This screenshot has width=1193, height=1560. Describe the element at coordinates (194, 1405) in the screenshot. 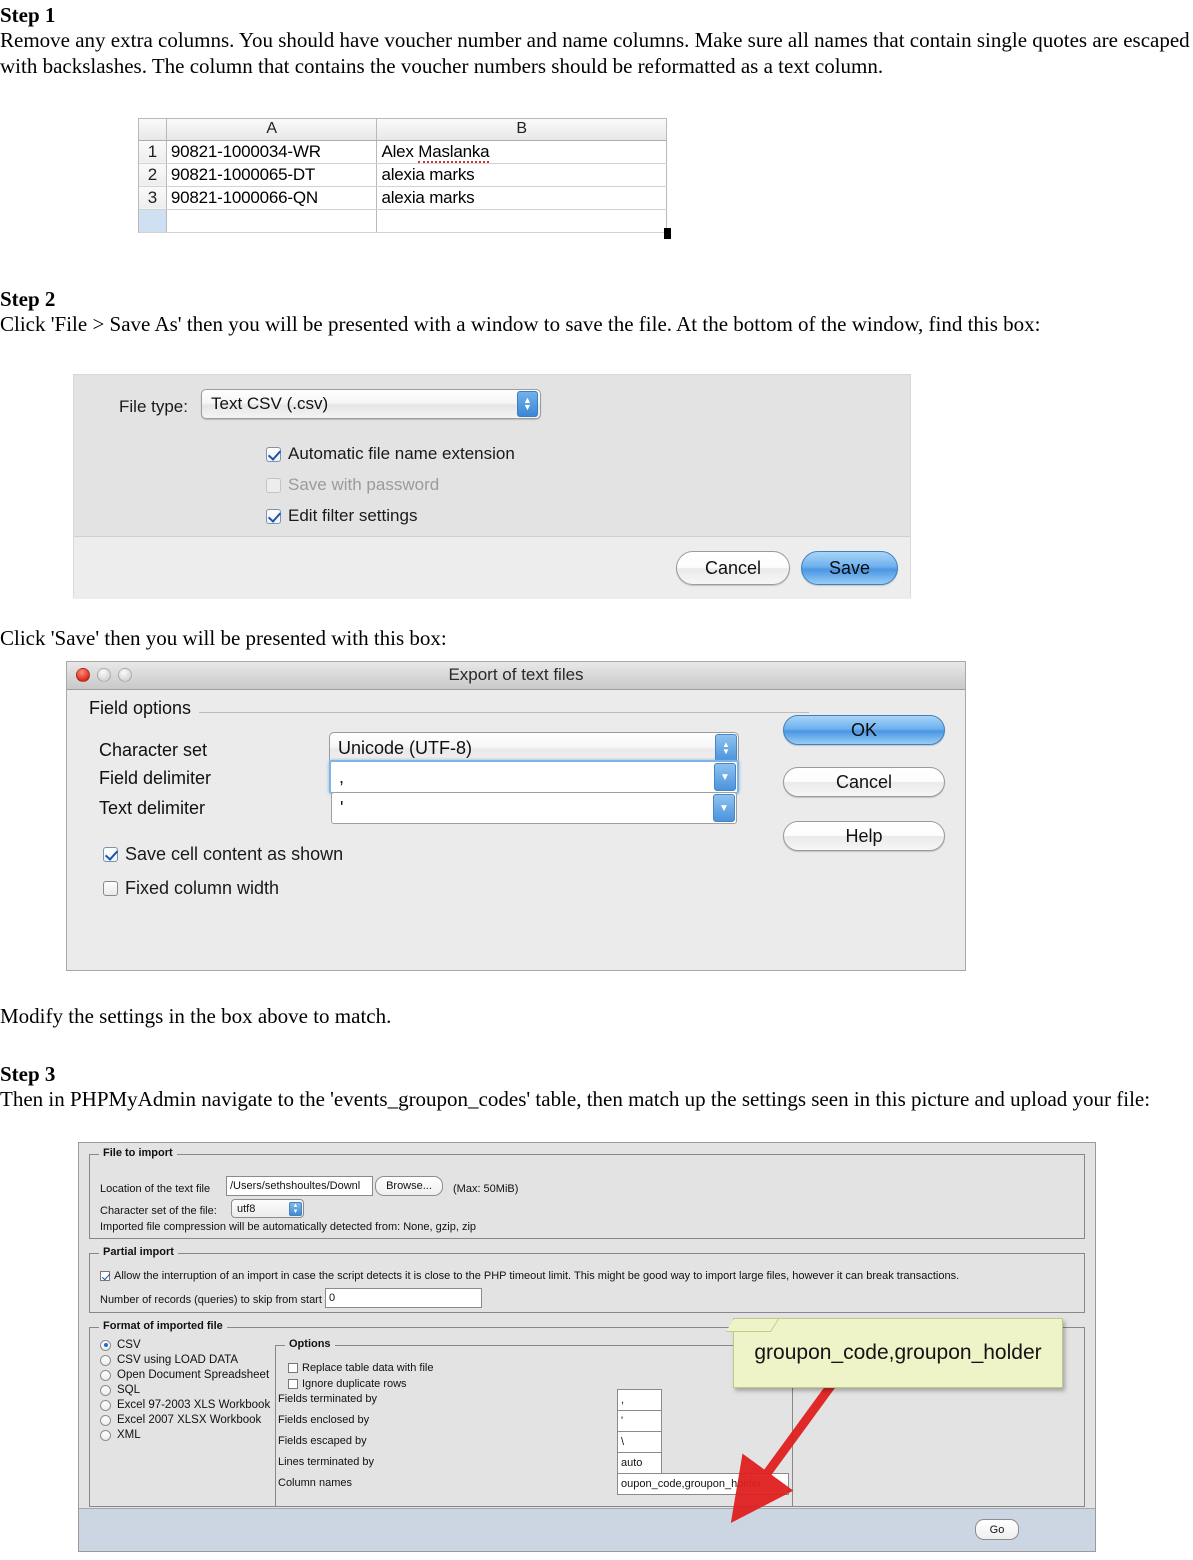

I see `radio-label: Excel 97-2003 XLS Workbook` at that location.